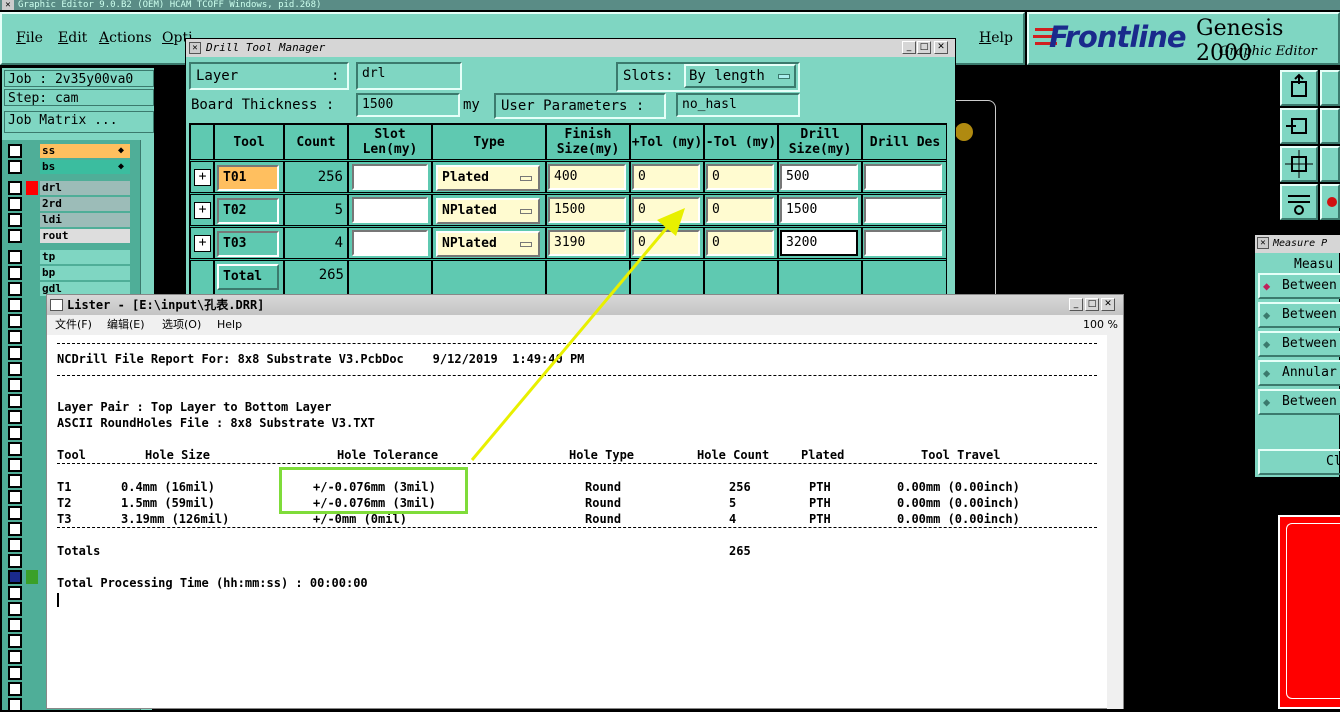 The width and height of the screenshot is (1340, 712). I want to click on drill-size-input: 1500, so click(819, 210).